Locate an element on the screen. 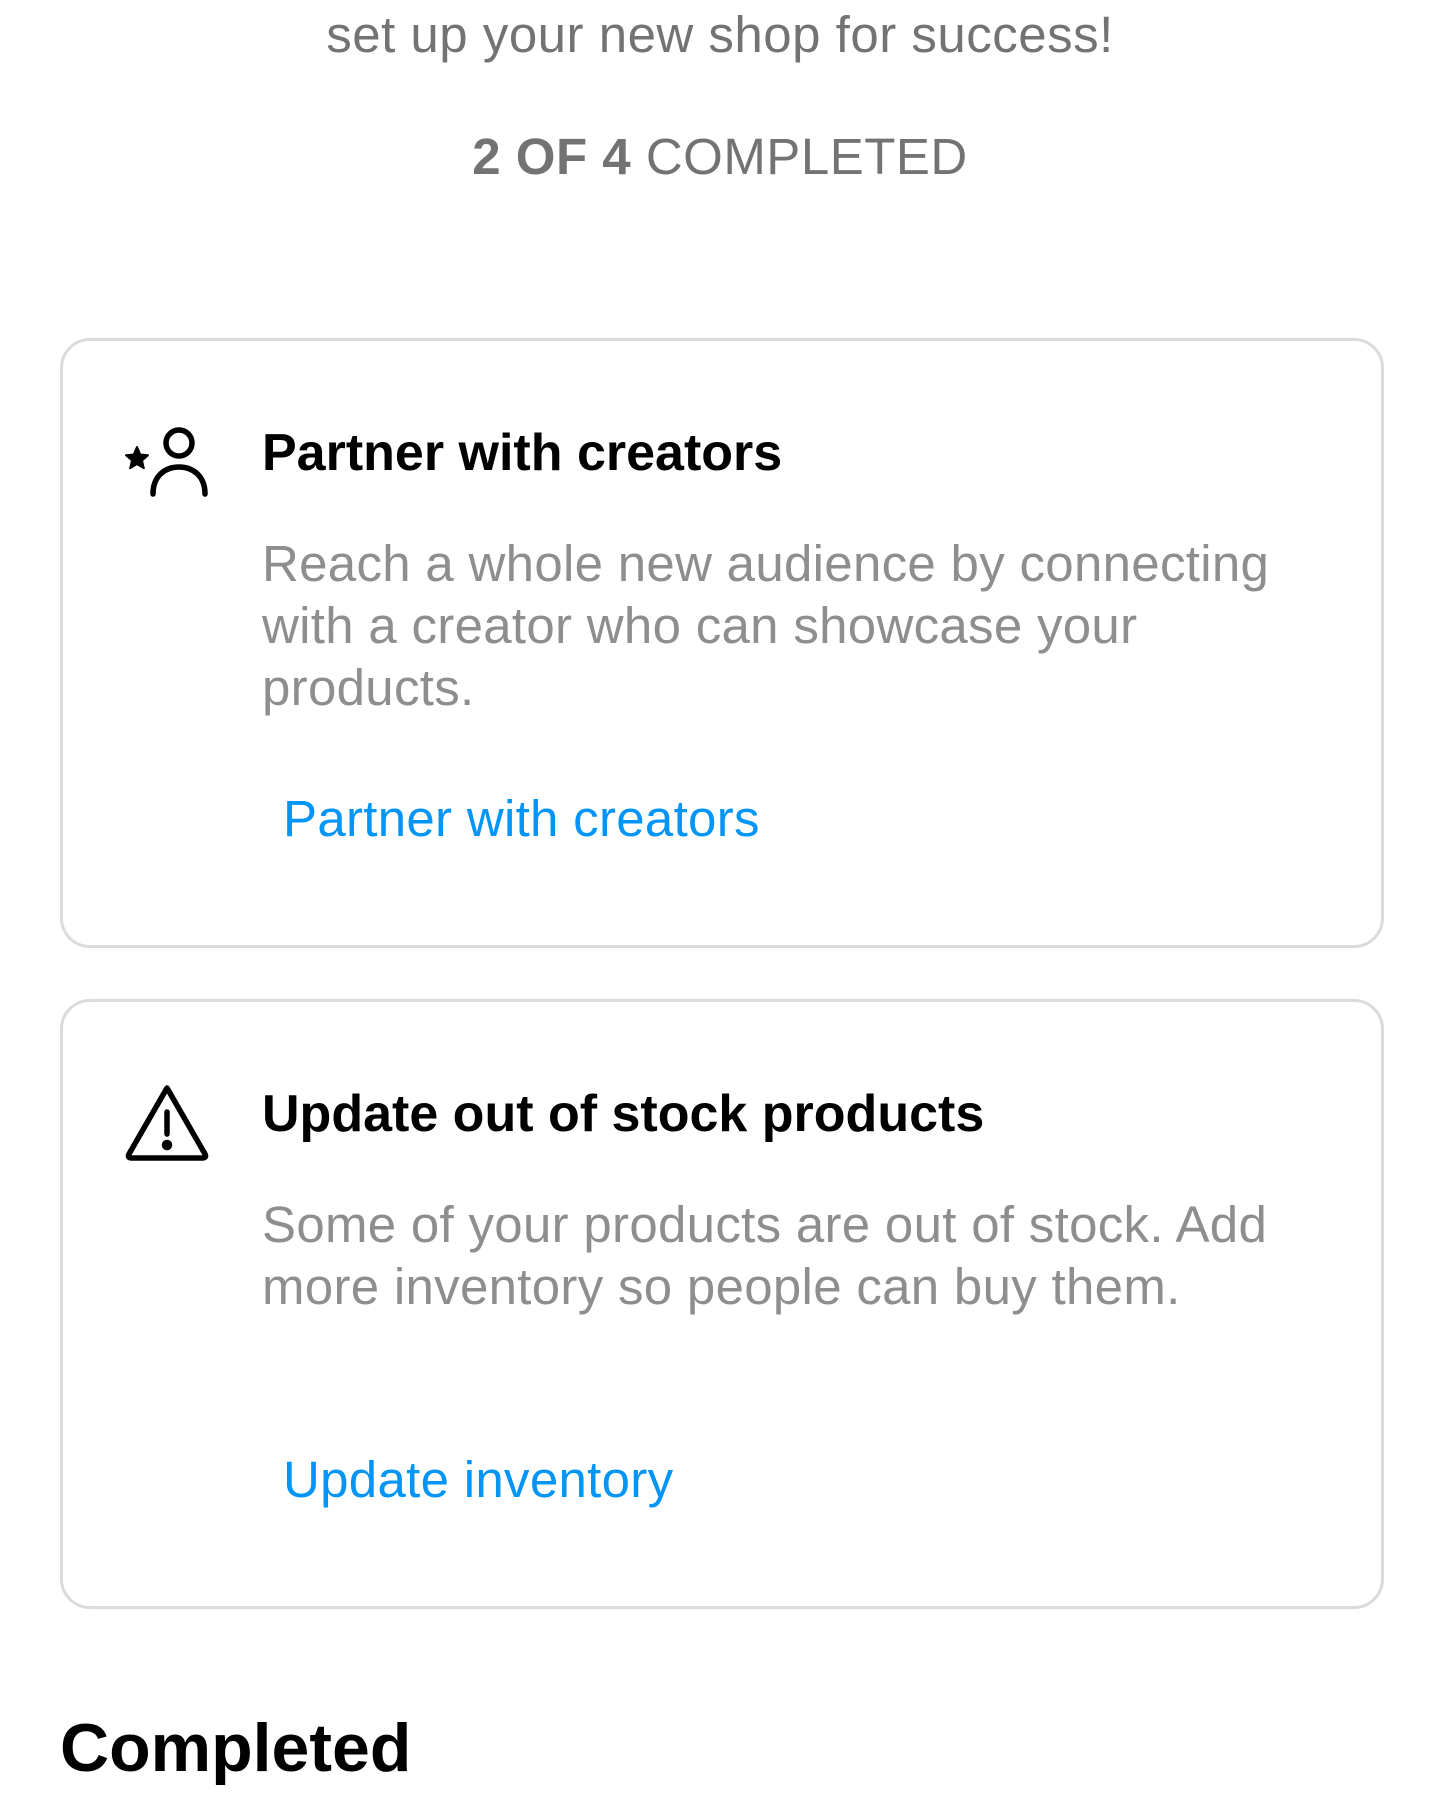 This screenshot has width=1440, height=1800. warning-triangle-icon is located at coordinates (167, 1122).